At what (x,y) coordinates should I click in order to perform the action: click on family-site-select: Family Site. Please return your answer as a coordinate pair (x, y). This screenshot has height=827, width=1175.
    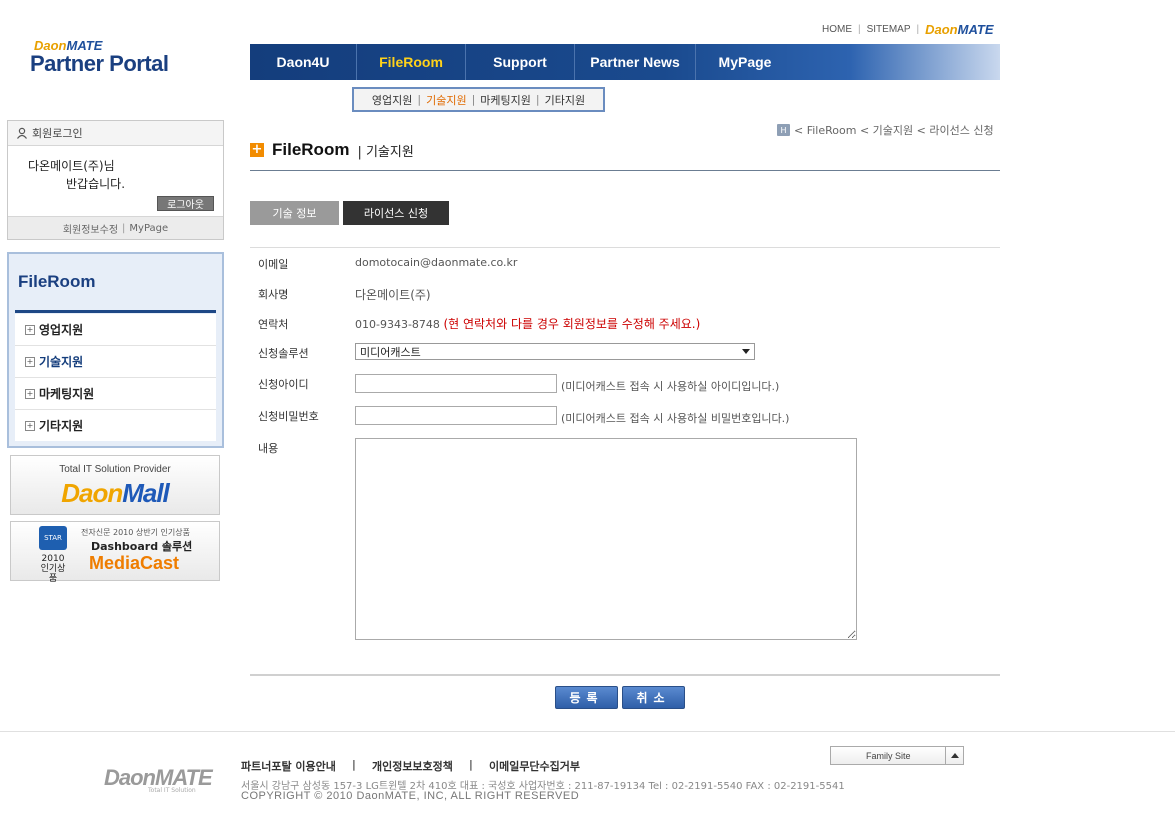
    Looking at the image, I should click on (897, 755).